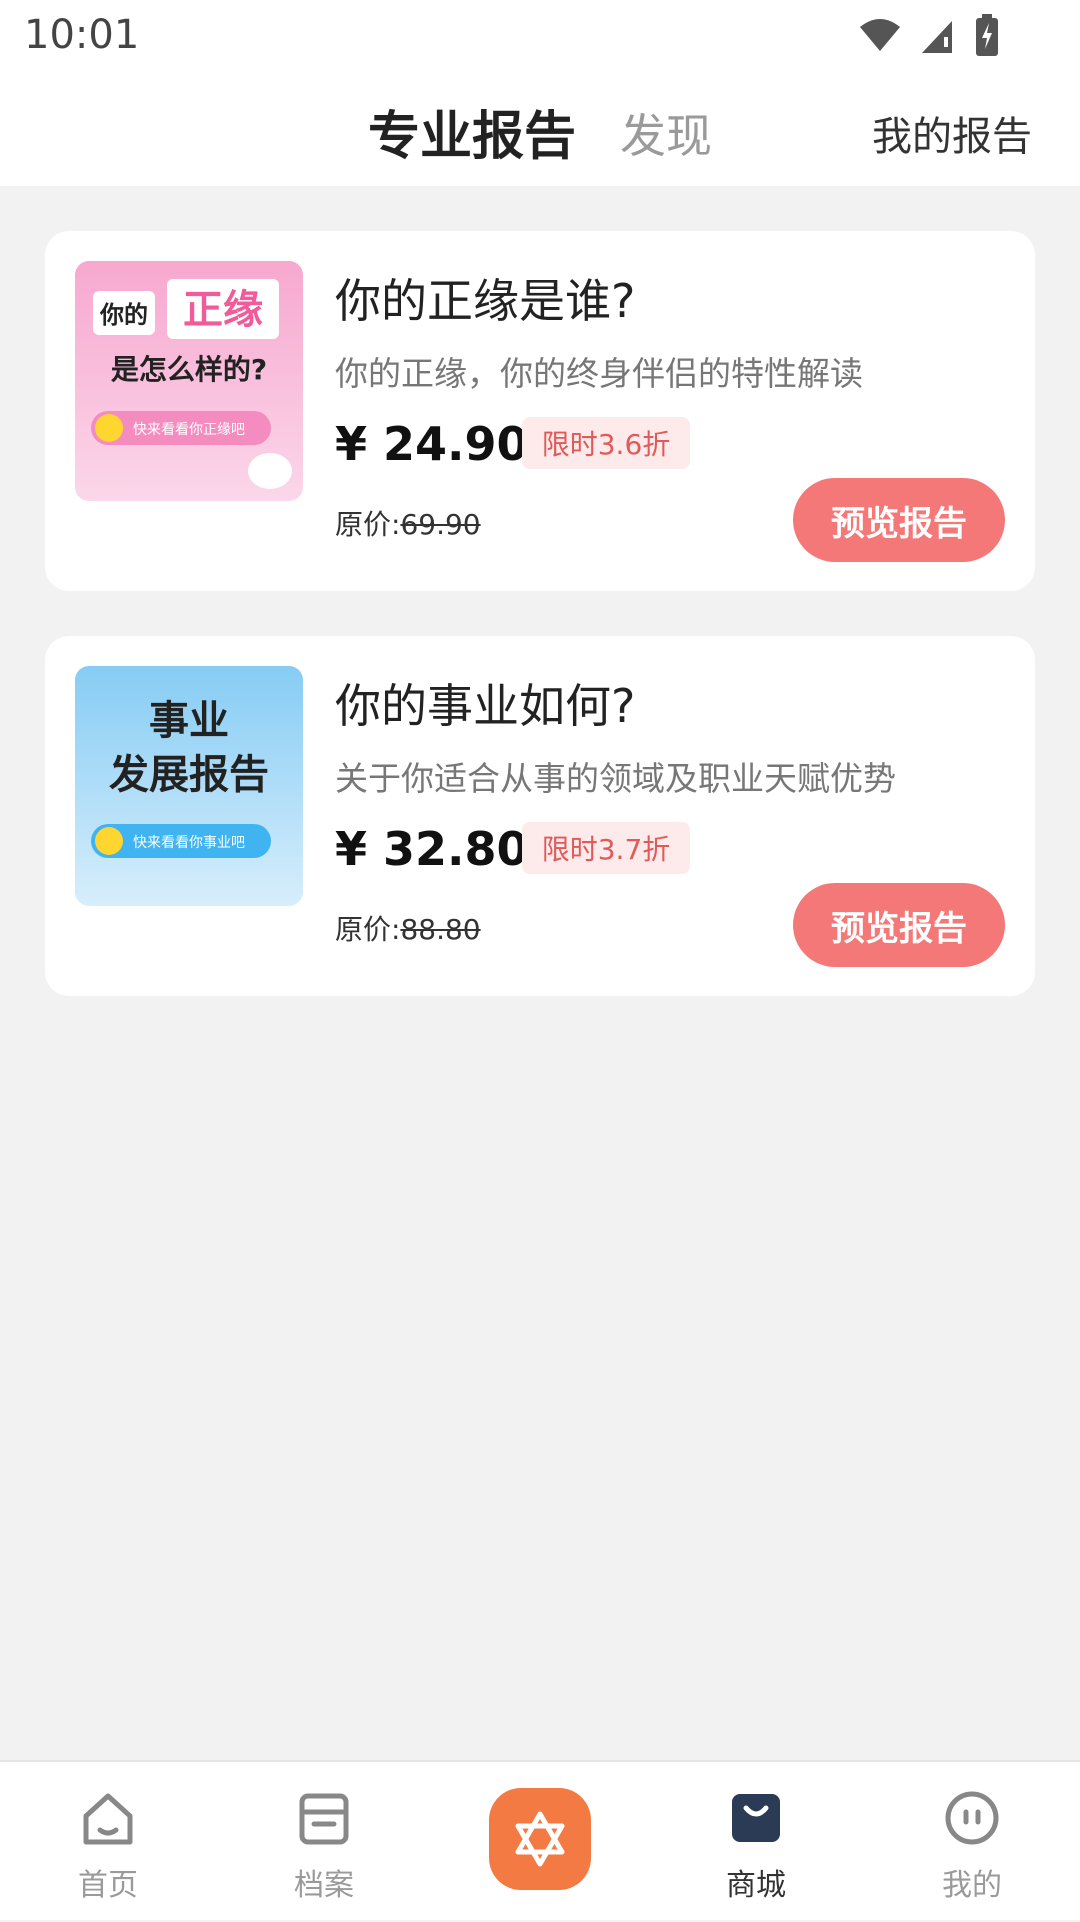  Describe the element at coordinates (987, 35) in the screenshot. I see `battery-icon` at that location.